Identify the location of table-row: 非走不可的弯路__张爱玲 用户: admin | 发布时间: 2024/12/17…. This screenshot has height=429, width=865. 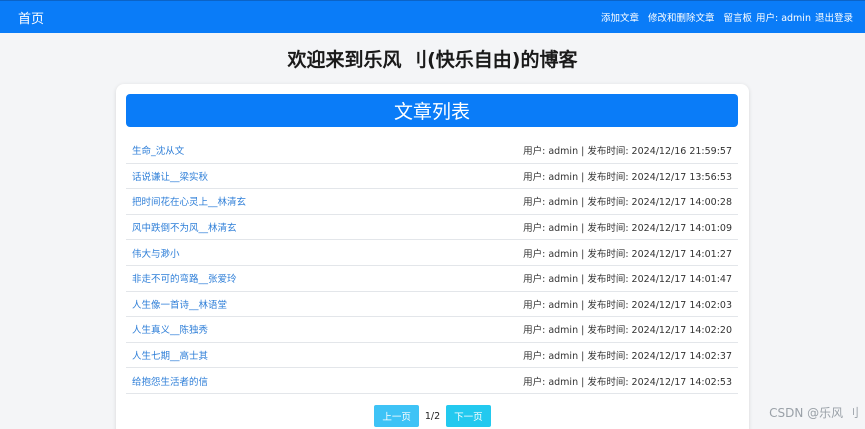
(432, 279).